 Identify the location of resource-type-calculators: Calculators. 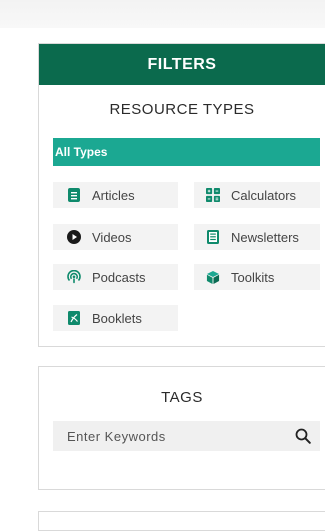
(257, 195).